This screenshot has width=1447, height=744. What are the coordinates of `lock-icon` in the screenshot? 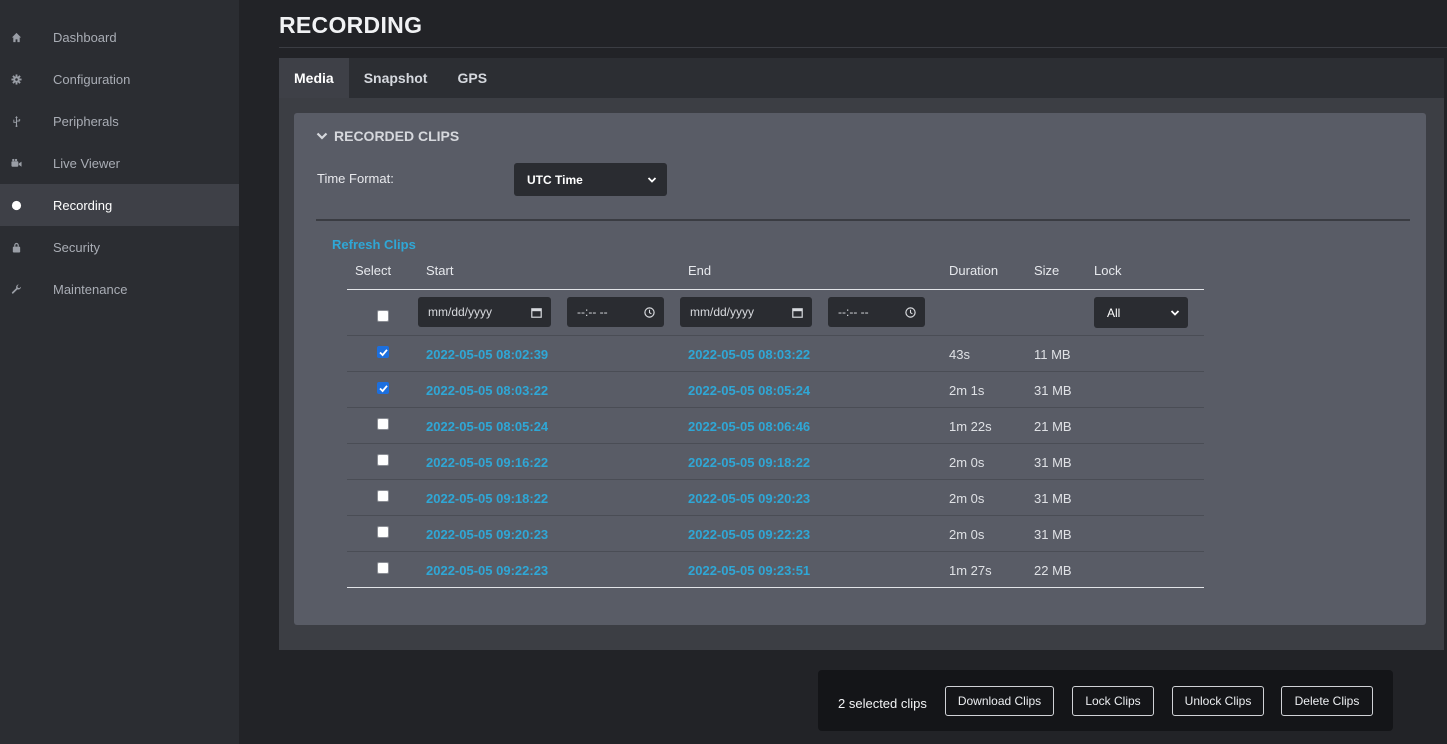 It's located at (26, 247).